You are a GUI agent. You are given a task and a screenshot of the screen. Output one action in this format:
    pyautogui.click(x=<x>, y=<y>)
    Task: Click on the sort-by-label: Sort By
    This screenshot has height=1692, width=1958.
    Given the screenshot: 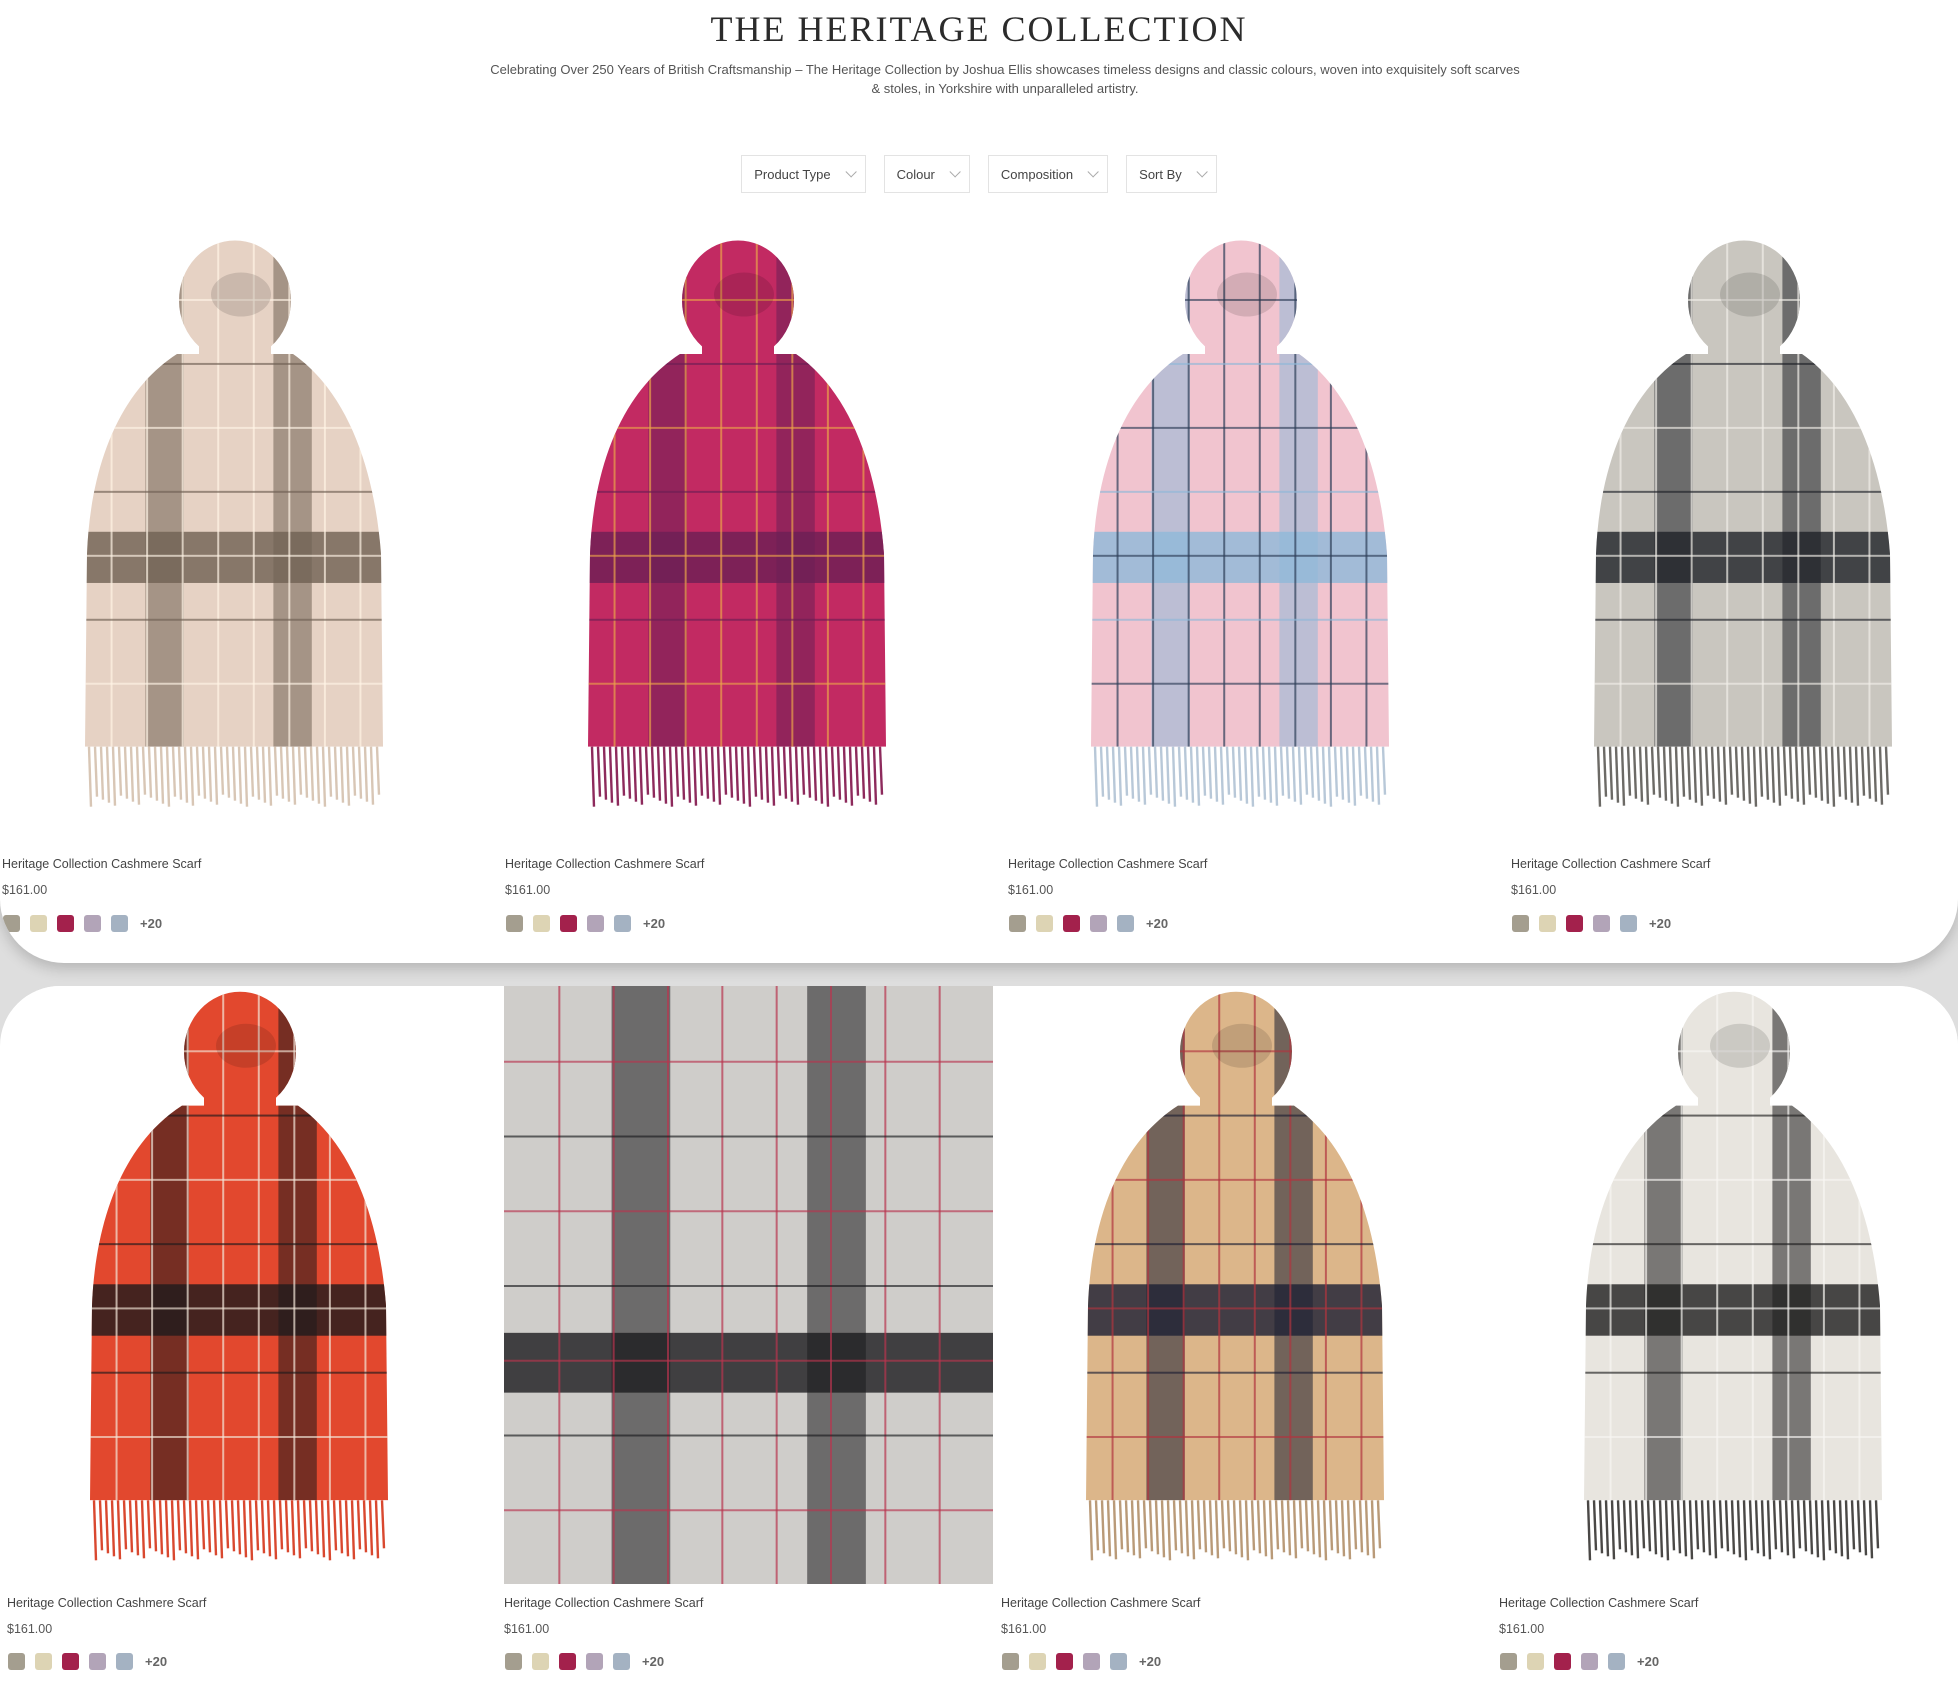 What is the action you would take?
    pyautogui.click(x=1160, y=174)
    